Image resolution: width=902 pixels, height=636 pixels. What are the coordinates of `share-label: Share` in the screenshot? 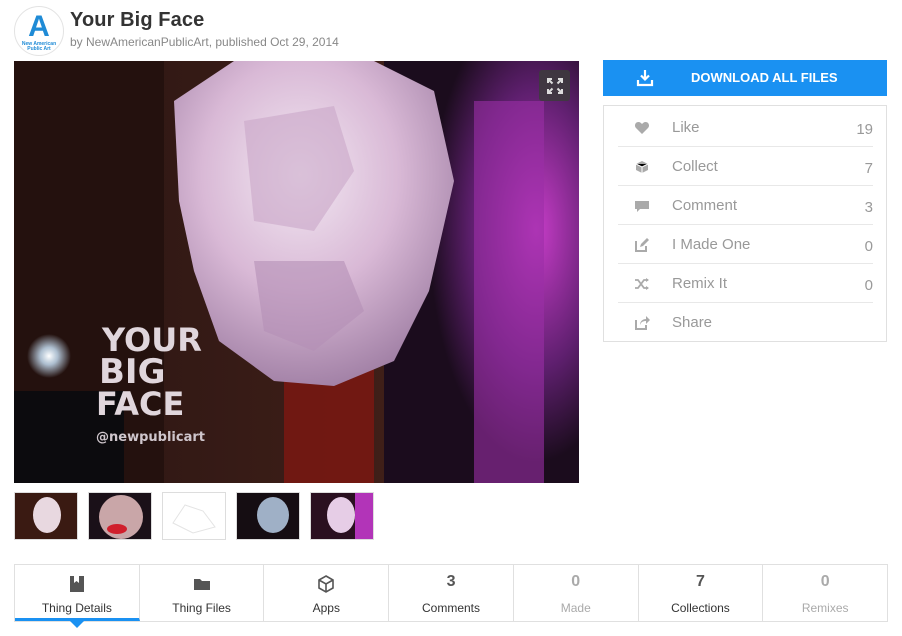 It's located at (692, 322).